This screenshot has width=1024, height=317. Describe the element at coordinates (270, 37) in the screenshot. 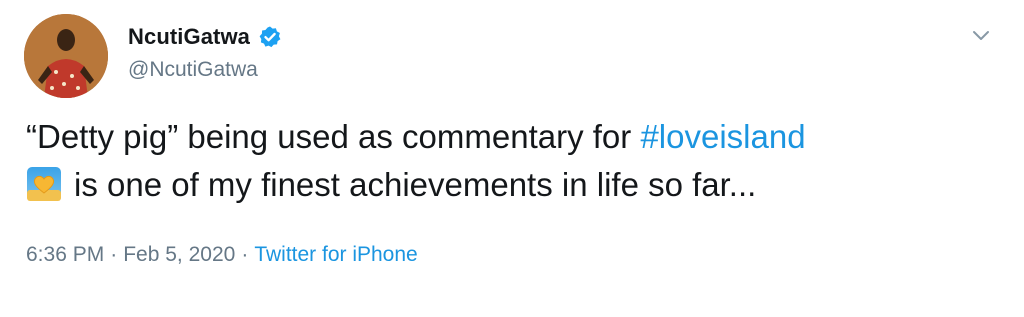

I see `verified-badge-icon` at that location.